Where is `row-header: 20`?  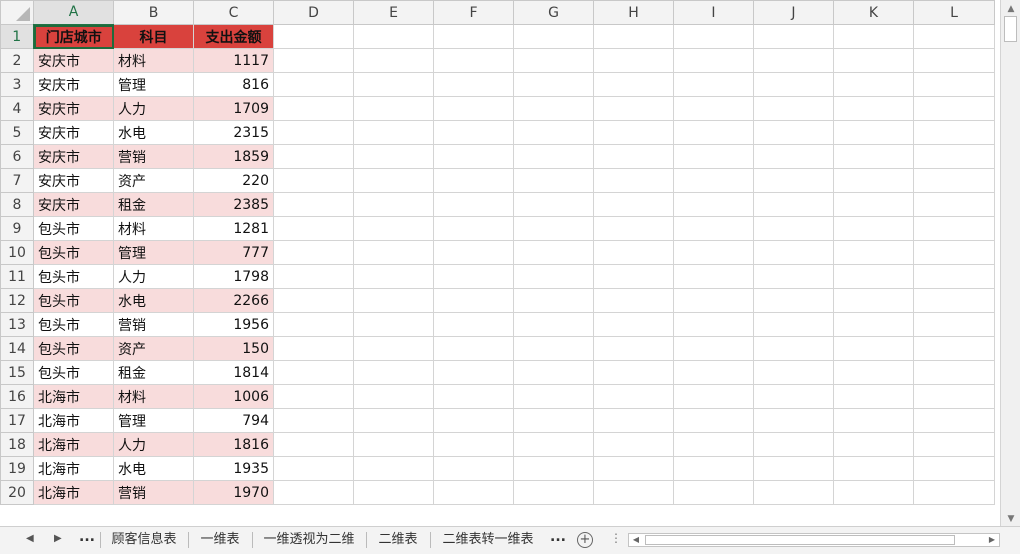
row-header: 20 is located at coordinates (17, 492).